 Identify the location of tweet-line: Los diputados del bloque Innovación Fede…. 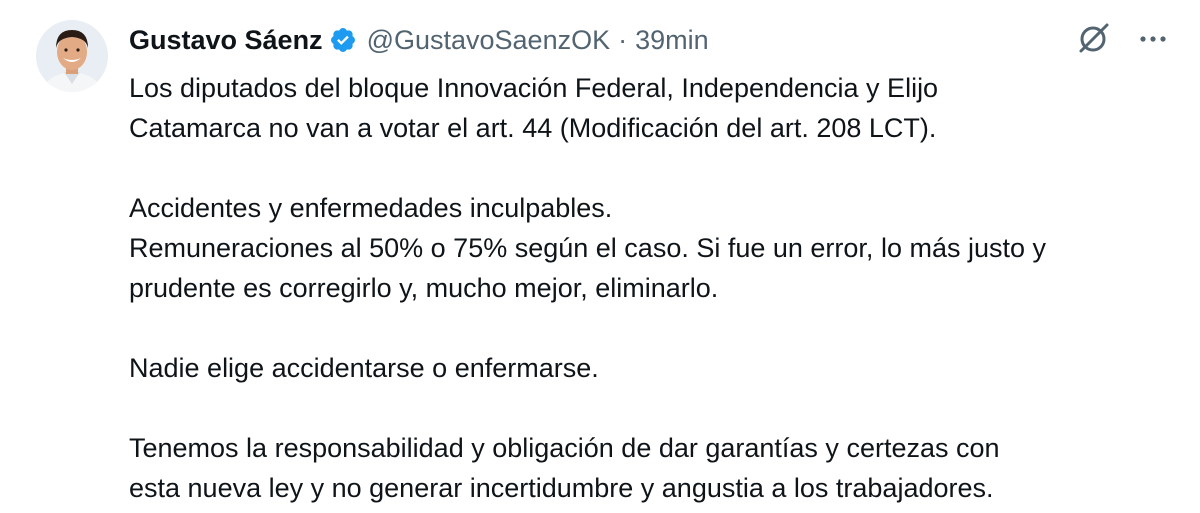
(534, 88).